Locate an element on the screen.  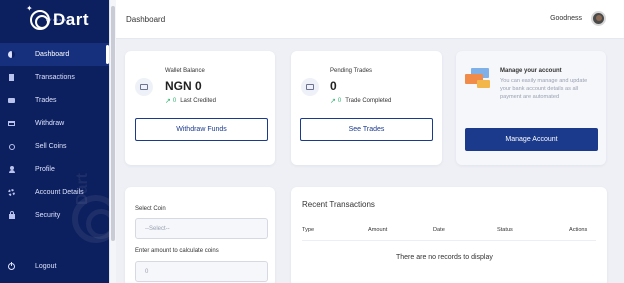
wallet-trend-label: Last Credited is located at coordinates (198, 101).